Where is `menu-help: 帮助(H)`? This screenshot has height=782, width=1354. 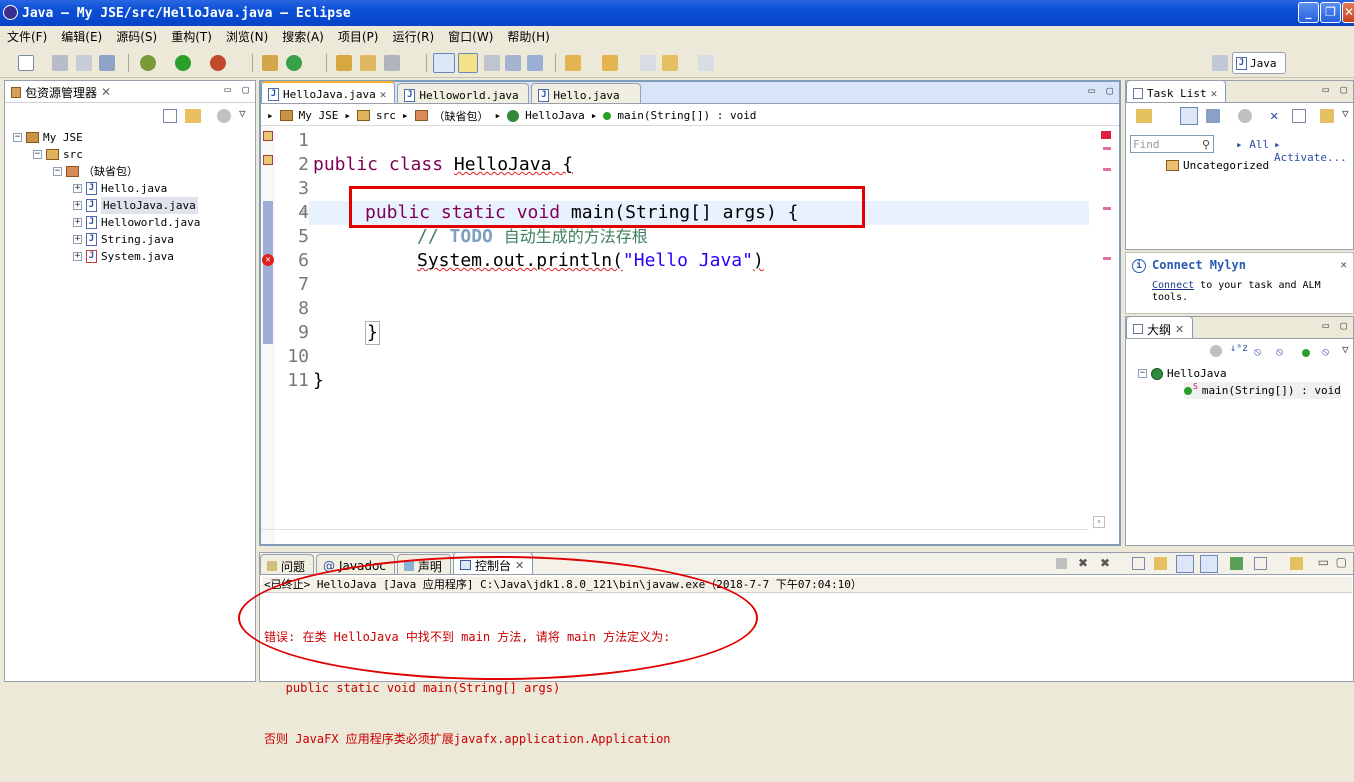 menu-help: 帮助(H) is located at coordinates (528, 36).